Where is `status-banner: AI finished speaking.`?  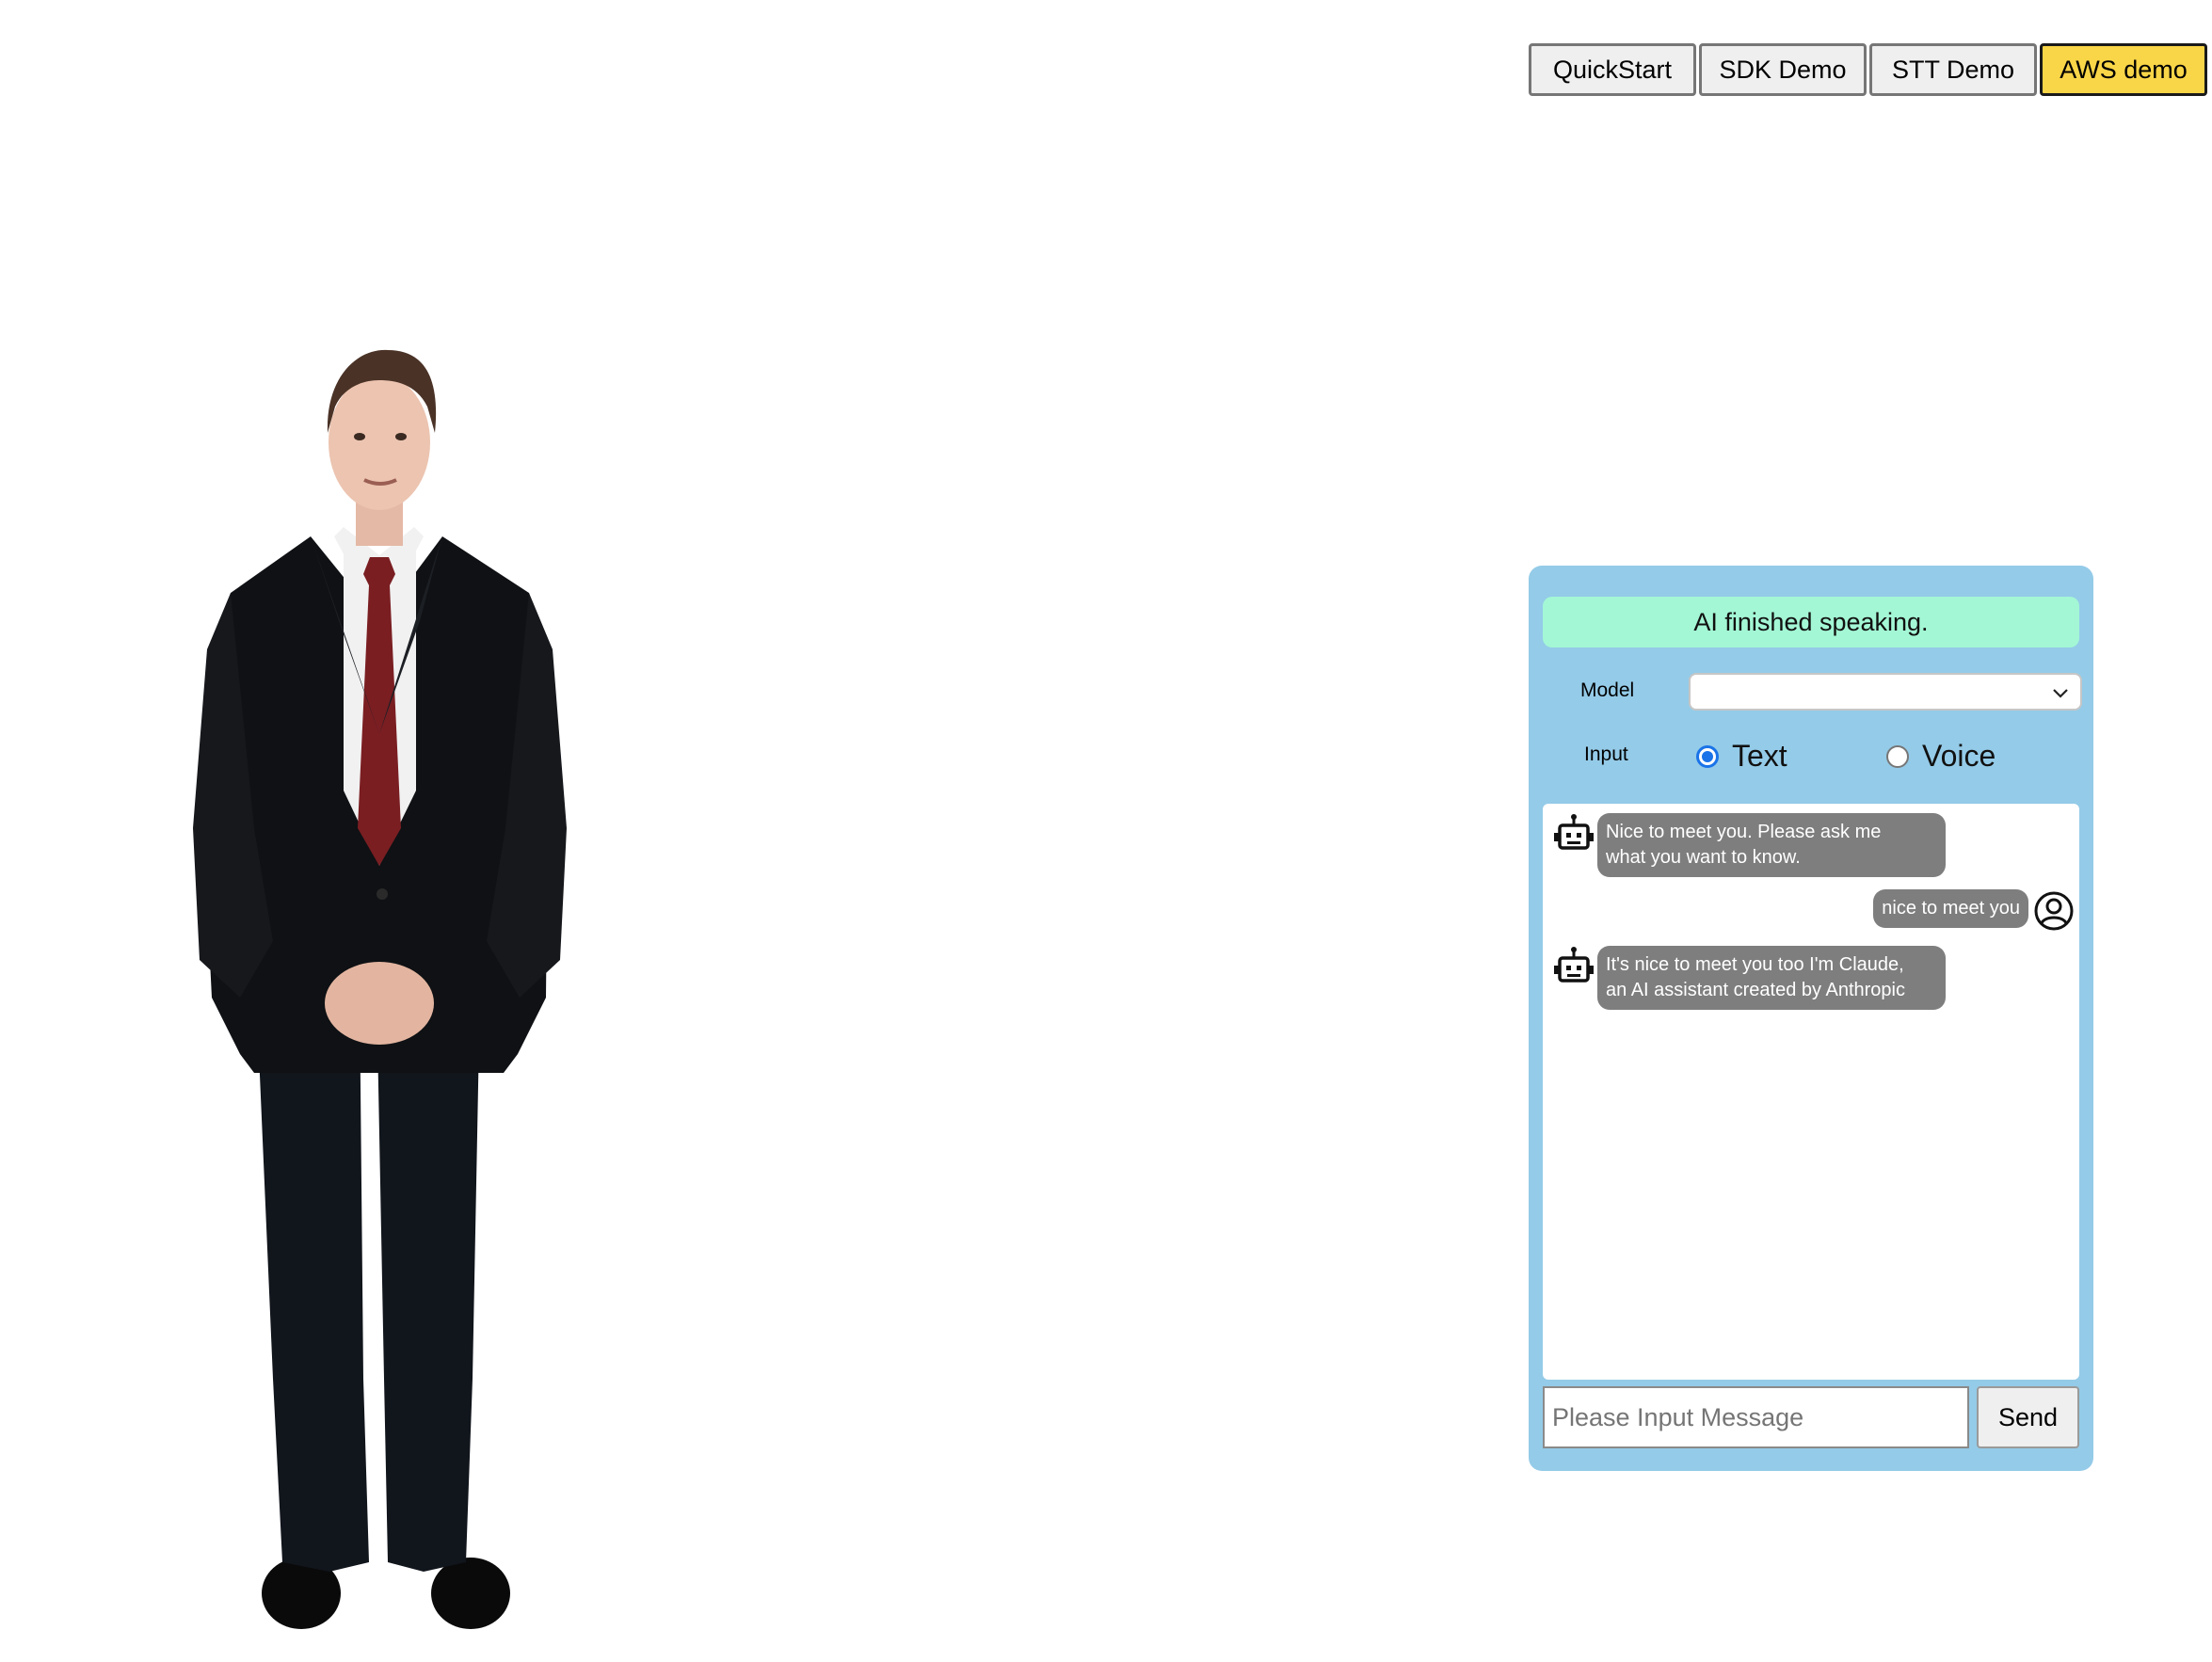
status-banner: AI finished speaking. is located at coordinates (1811, 622).